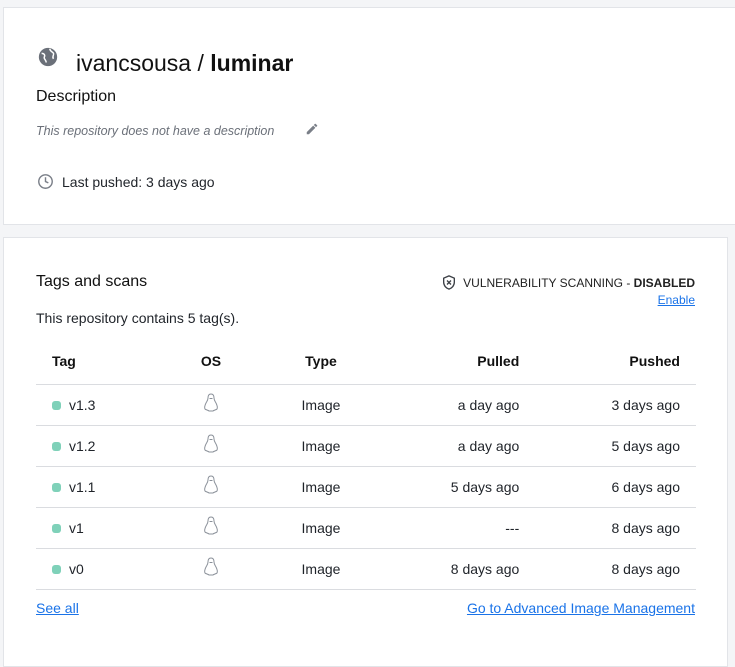  Describe the element at coordinates (96, 569) in the screenshot. I see `tag-cell: v0` at that location.